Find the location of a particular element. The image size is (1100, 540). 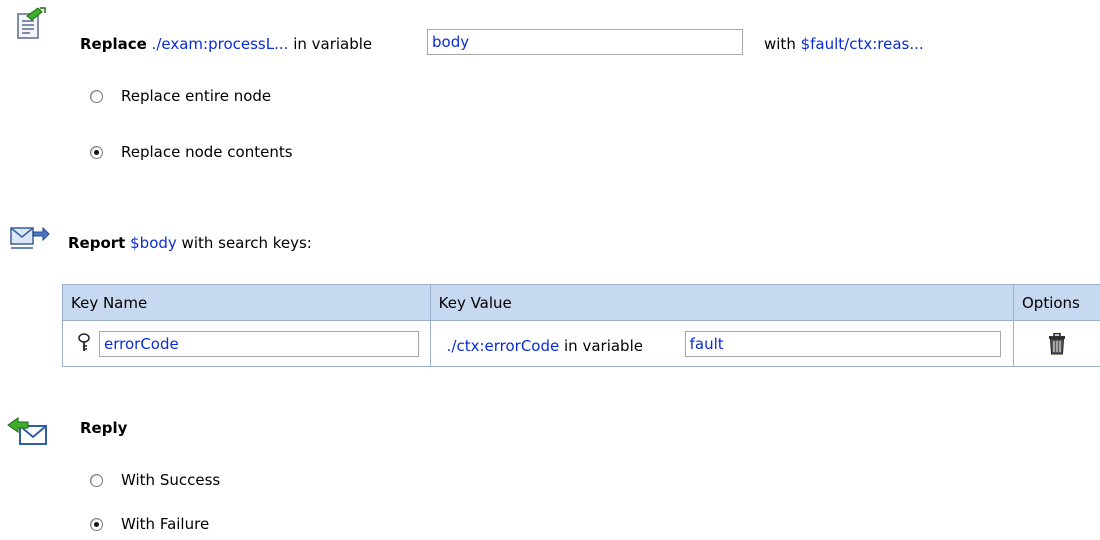

report-keyword: Report is located at coordinates (97, 243).